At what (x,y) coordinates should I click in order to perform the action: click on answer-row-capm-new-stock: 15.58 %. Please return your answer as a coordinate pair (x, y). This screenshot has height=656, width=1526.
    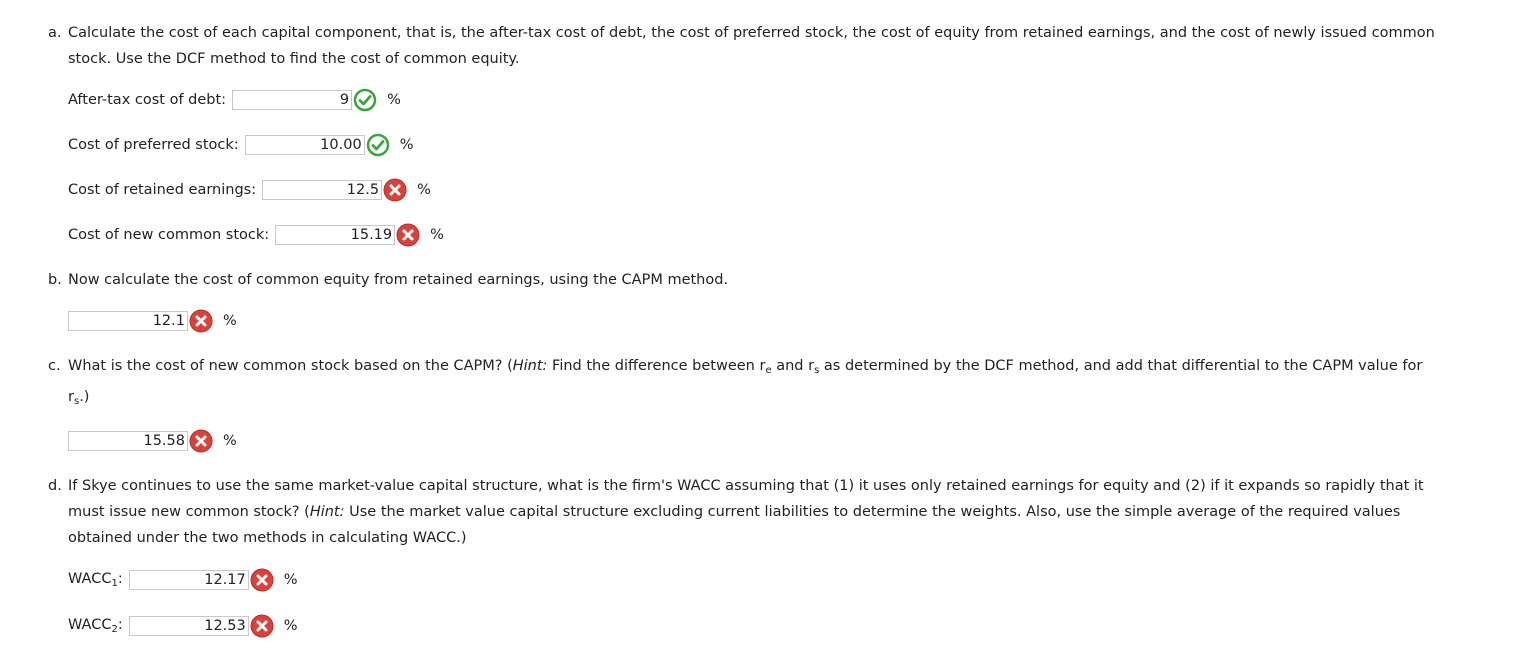
    Looking at the image, I should click on (152, 441).